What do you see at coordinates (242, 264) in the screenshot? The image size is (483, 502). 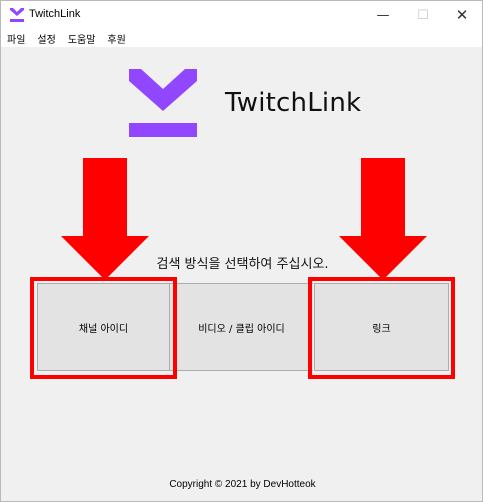 I see `search-mode-prompt: 검색 방식을 선택하여 주십시오.` at bounding box center [242, 264].